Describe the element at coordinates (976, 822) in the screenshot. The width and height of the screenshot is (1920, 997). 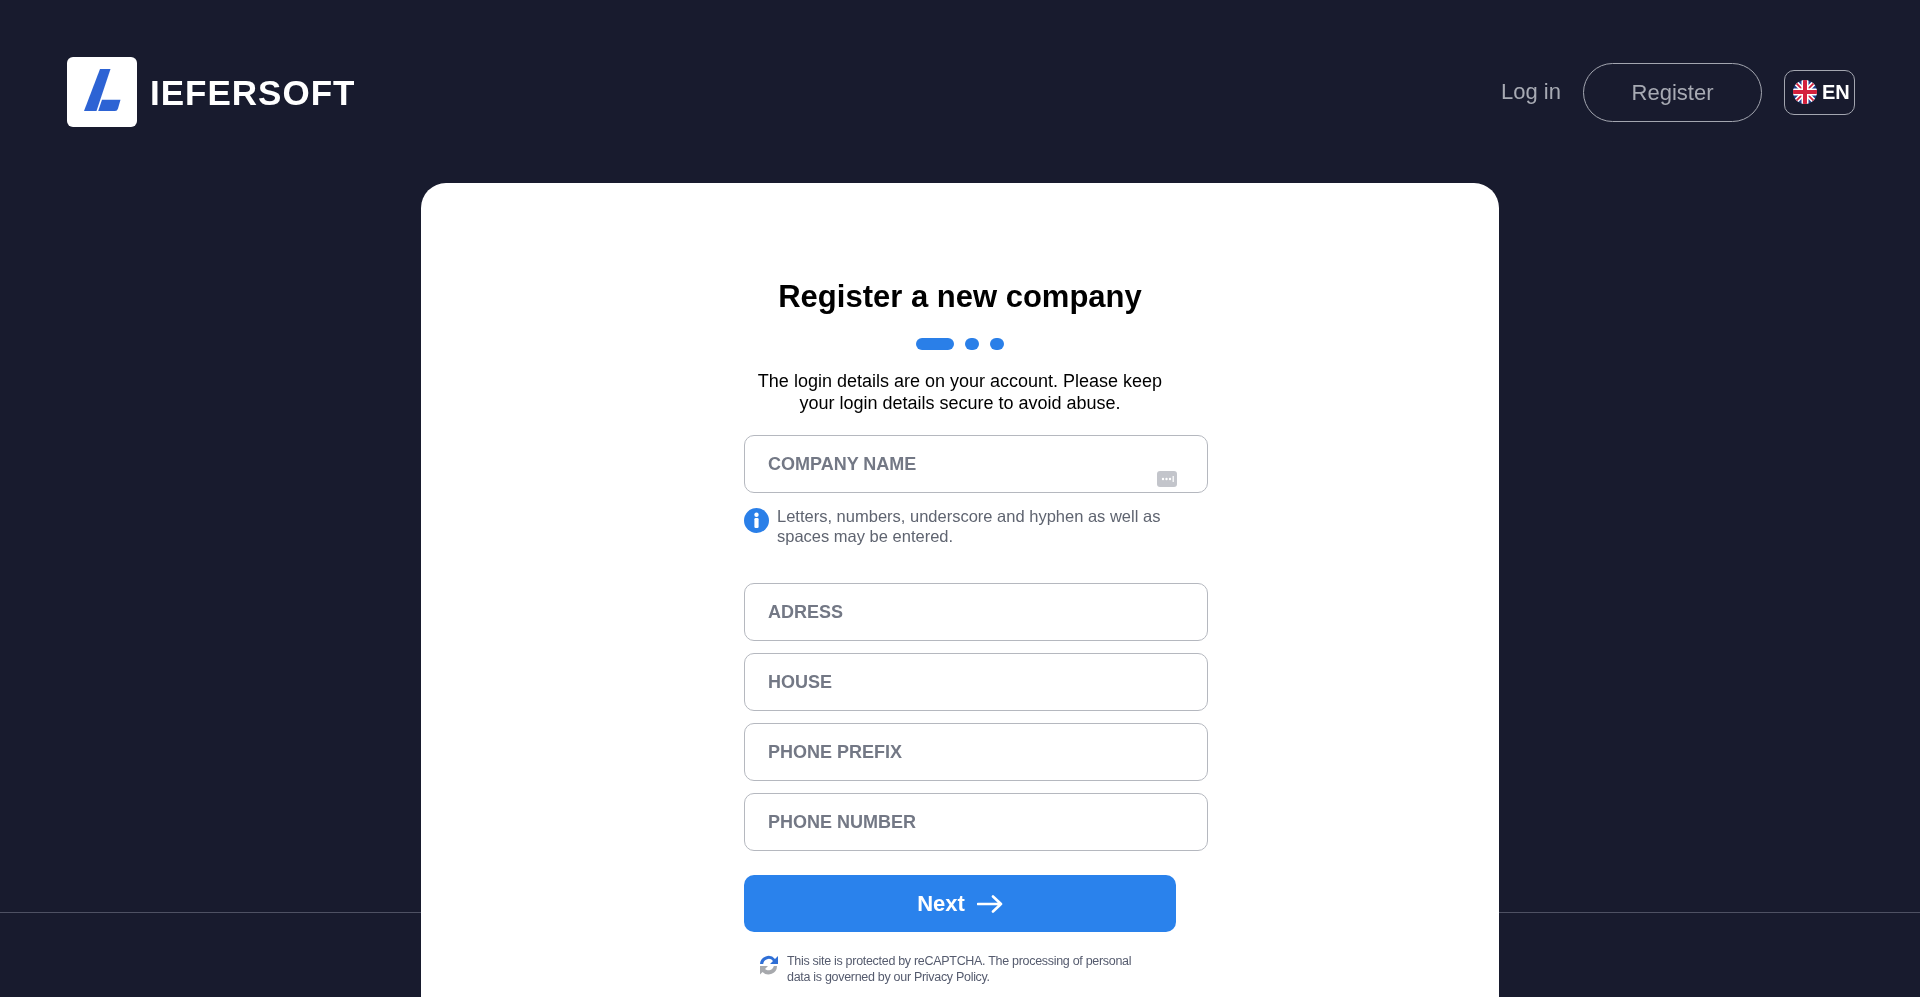
I see `text-field: PHONE NUMBER` at that location.